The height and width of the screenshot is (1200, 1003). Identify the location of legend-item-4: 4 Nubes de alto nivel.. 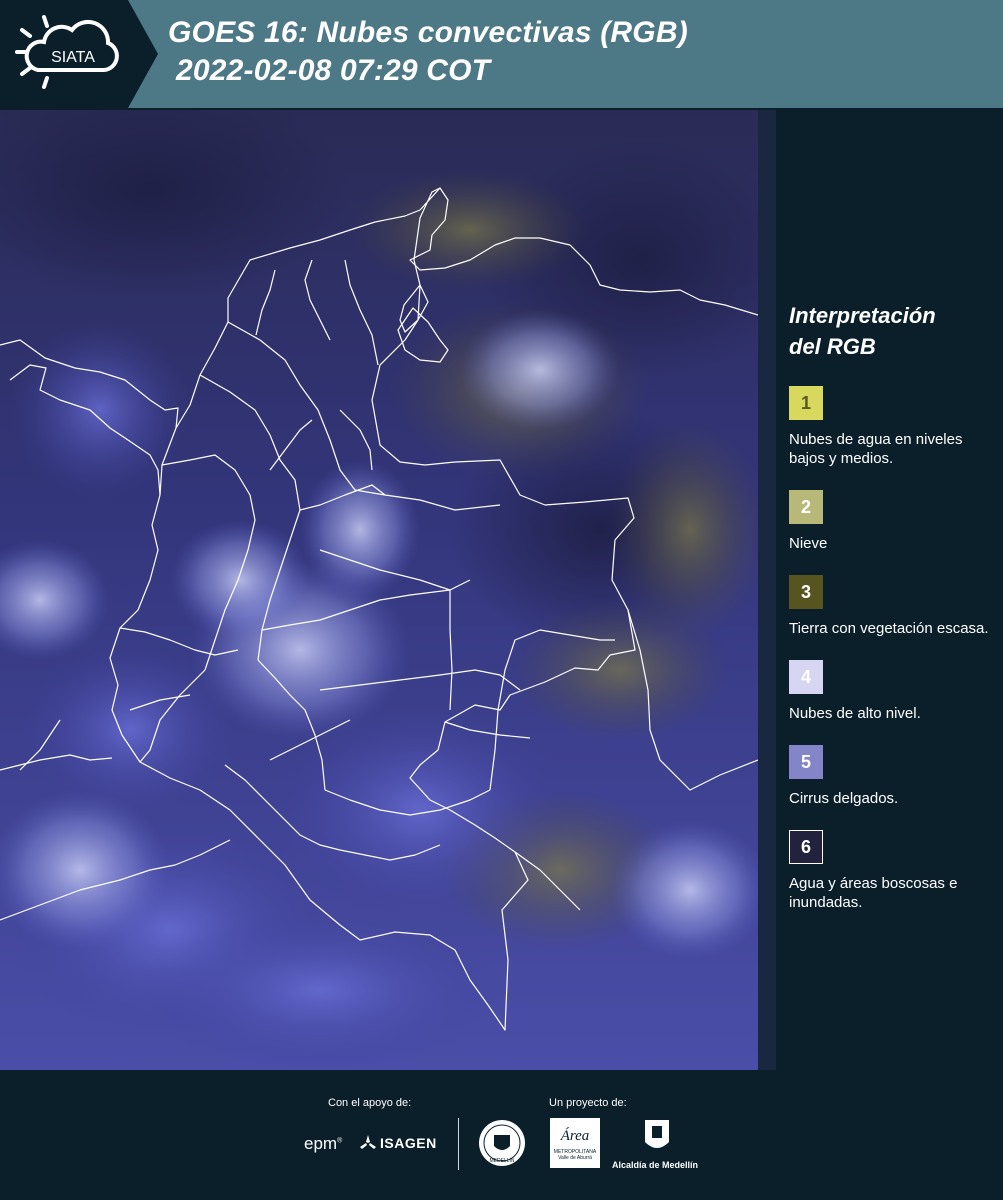
(891, 691).